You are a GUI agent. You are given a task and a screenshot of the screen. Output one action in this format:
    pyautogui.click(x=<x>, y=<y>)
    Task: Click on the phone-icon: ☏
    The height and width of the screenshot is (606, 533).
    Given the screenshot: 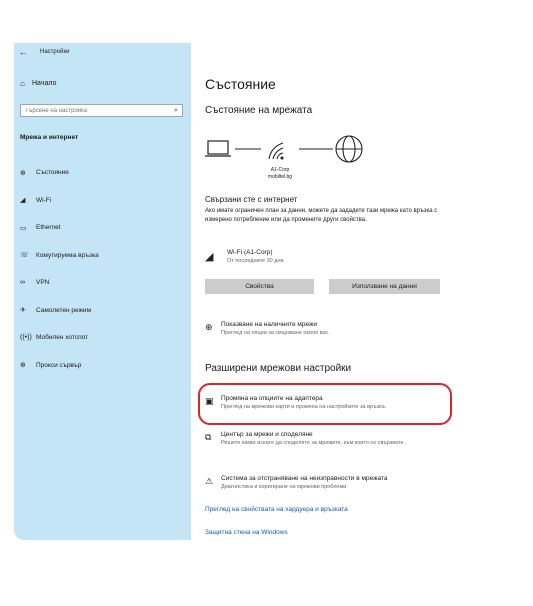 What is the action you would take?
    pyautogui.click(x=24, y=256)
    